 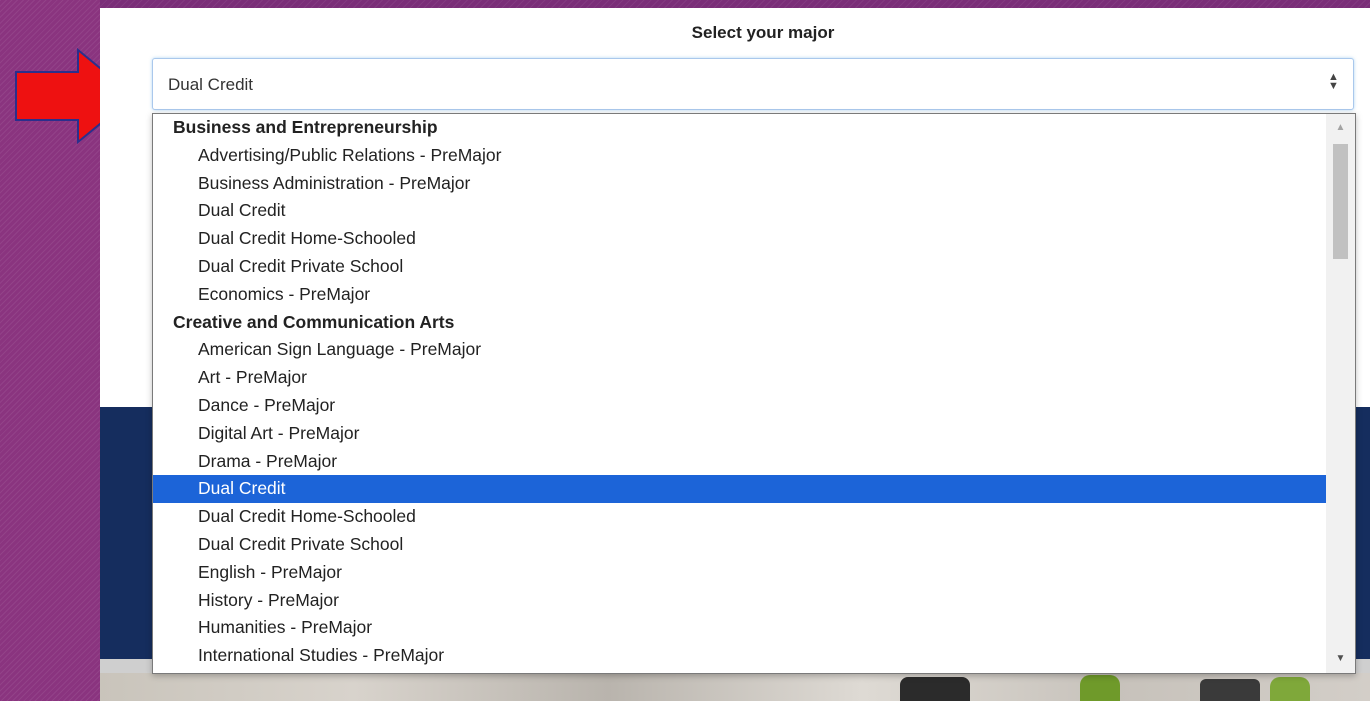 What do you see at coordinates (740, 406) in the screenshot?
I see `dropdown-option: Dance - PreMajor` at bounding box center [740, 406].